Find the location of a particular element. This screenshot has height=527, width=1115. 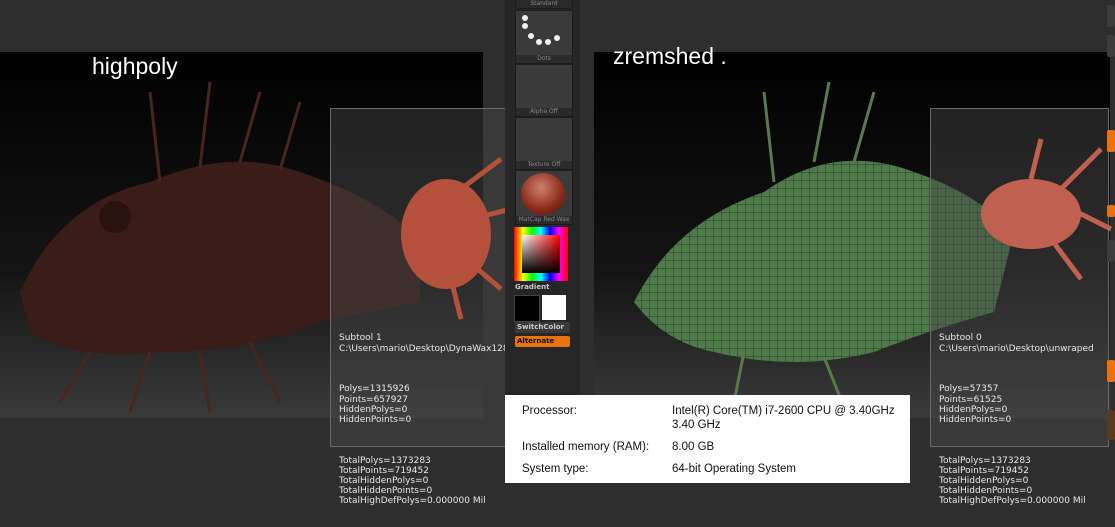

alternate-button: Alternate is located at coordinates (542, 341).